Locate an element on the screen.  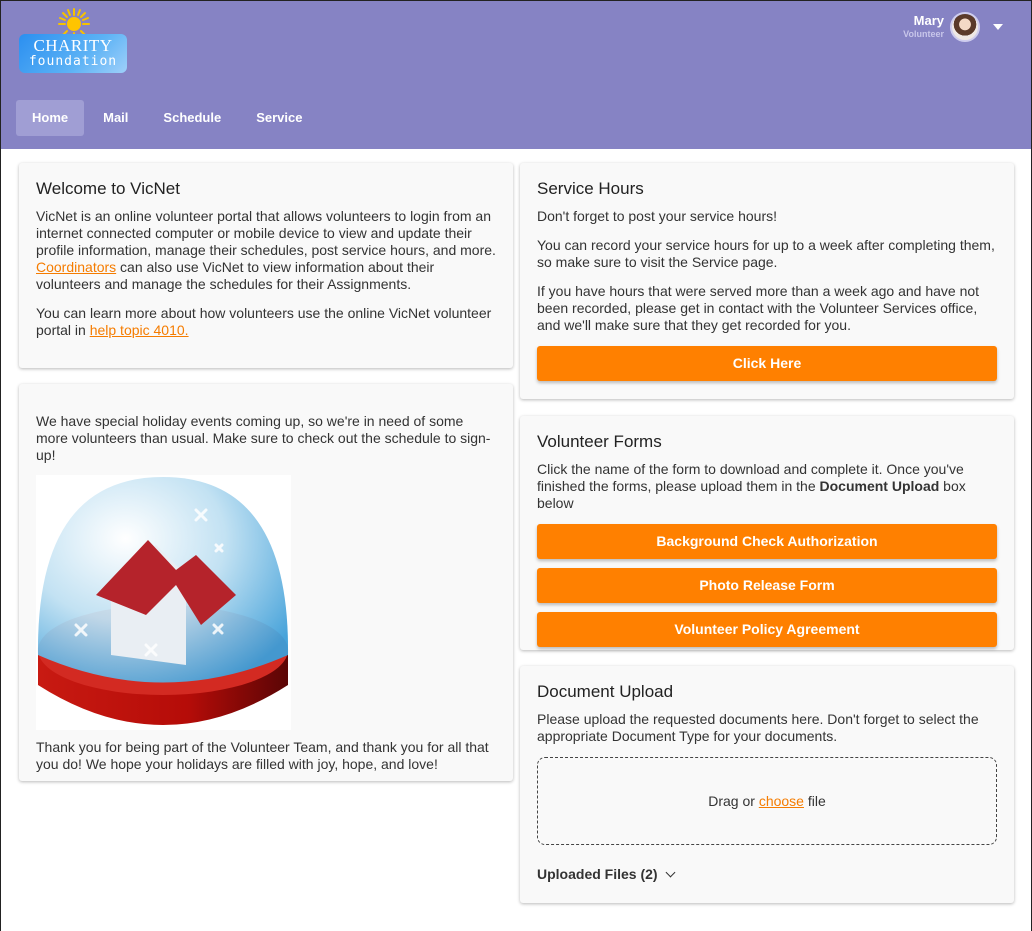
background-check-button: Background Check Authorization is located at coordinates (767, 541).